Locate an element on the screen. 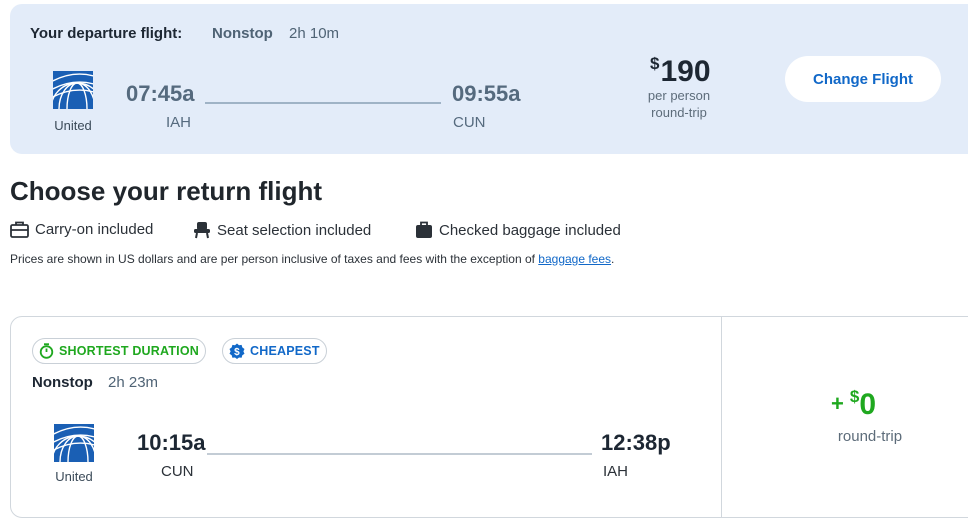  departure-depart-time: 07:45a is located at coordinates (160, 93).